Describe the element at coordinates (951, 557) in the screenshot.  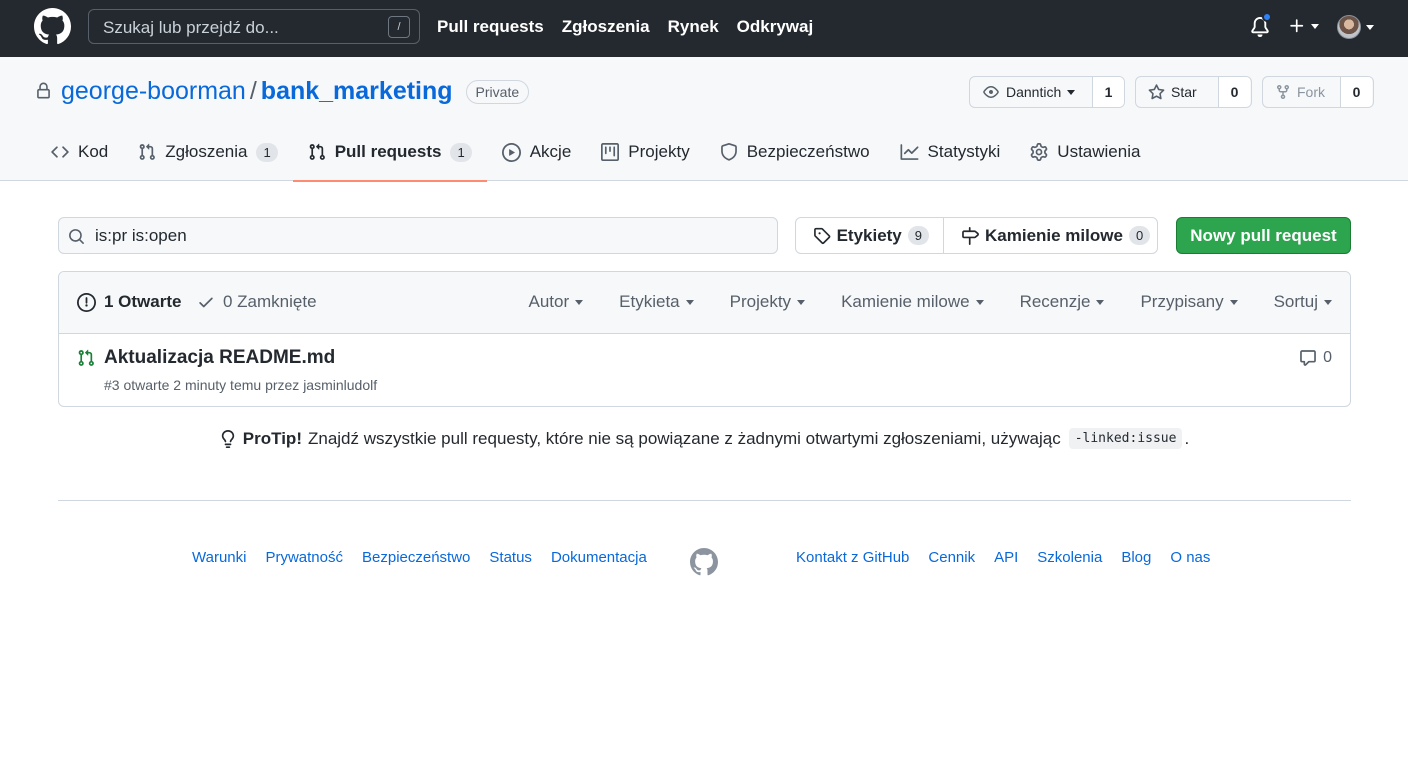
I see `footer-link-pricing: Cennik` at that location.